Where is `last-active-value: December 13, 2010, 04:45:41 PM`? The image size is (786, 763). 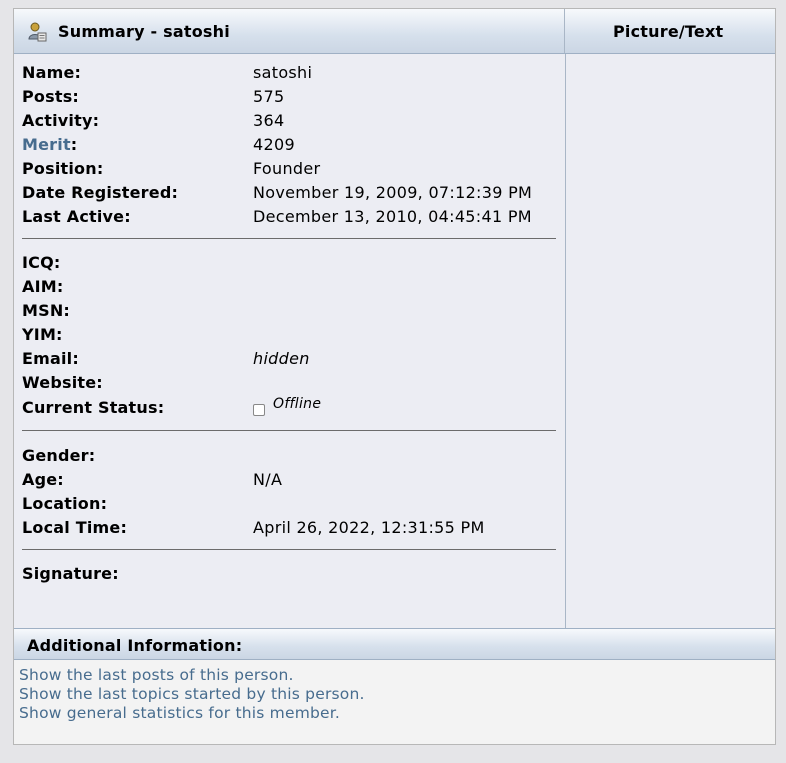
last-active-value: December 13, 2010, 04:45:41 PM is located at coordinates (392, 216).